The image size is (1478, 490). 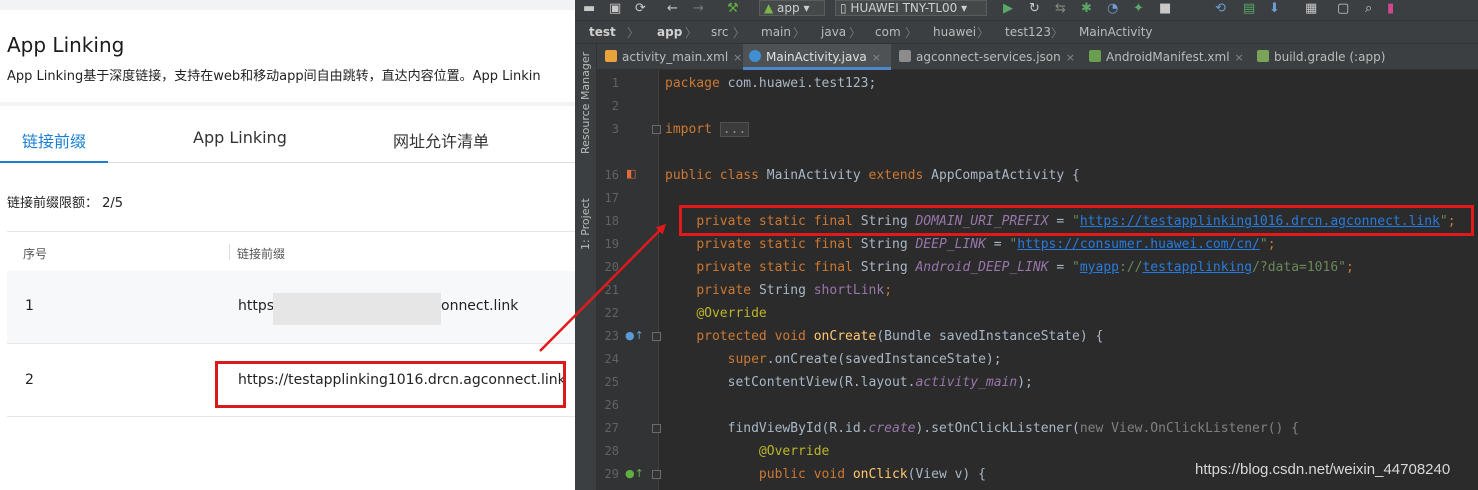 I want to click on tab-label: activity_main.xml, so click(x=675, y=57).